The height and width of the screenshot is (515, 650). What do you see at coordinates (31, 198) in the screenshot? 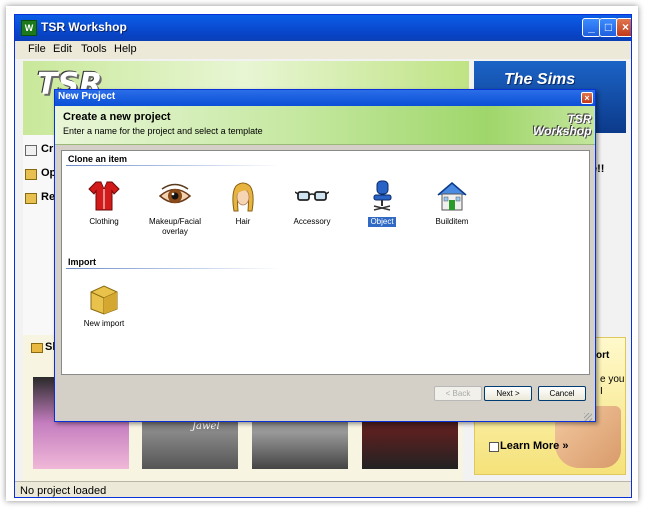
I see `recent-icon` at bounding box center [31, 198].